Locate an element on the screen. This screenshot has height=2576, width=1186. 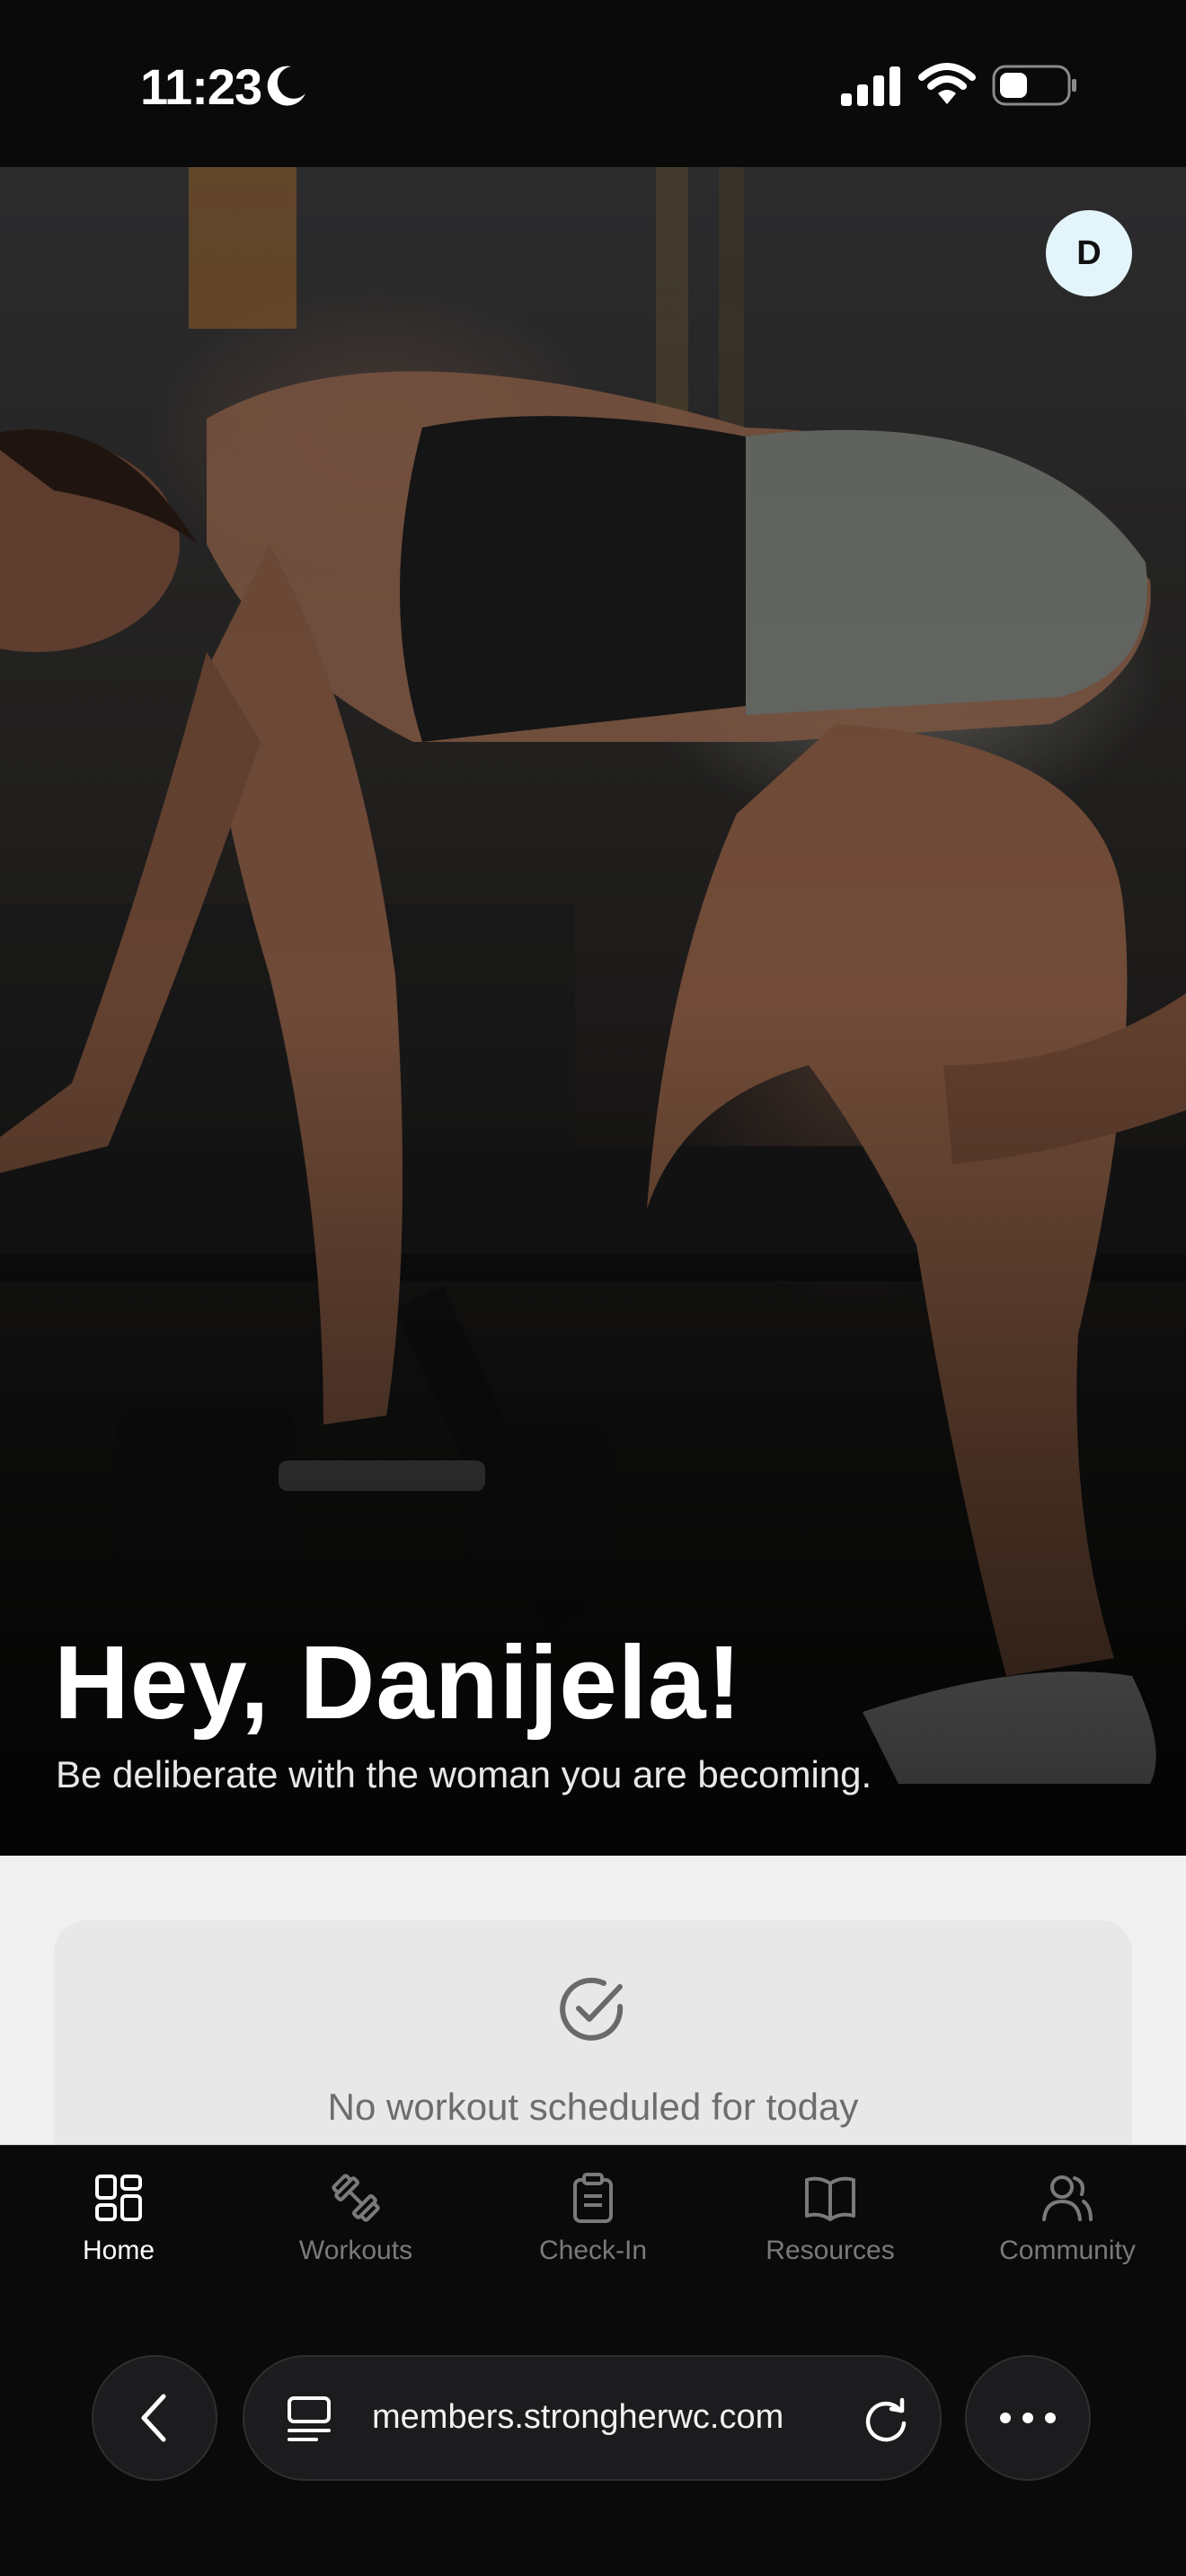
status-bar: 11:23 is located at coordinates (593, 83).